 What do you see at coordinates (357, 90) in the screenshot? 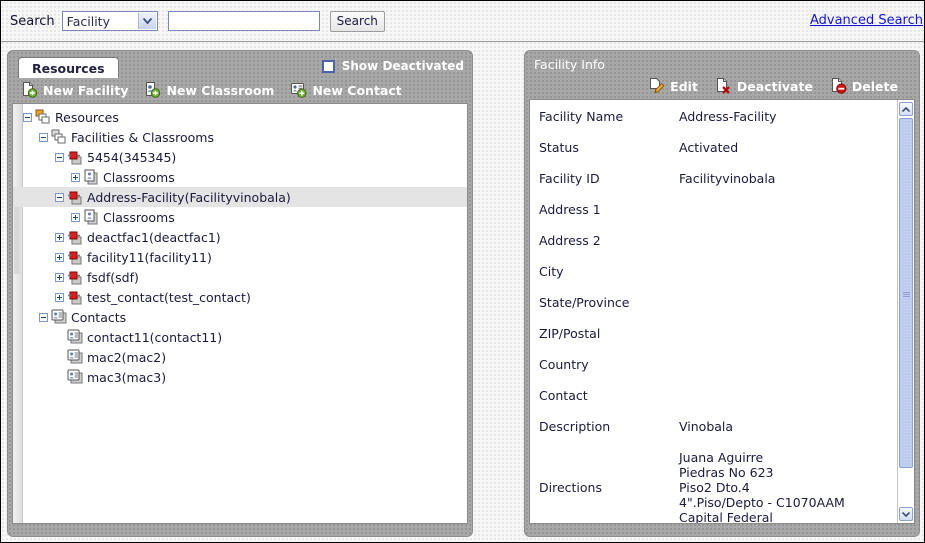
I see `new-contact-label: New Contact` at bounding box center [357, 90].